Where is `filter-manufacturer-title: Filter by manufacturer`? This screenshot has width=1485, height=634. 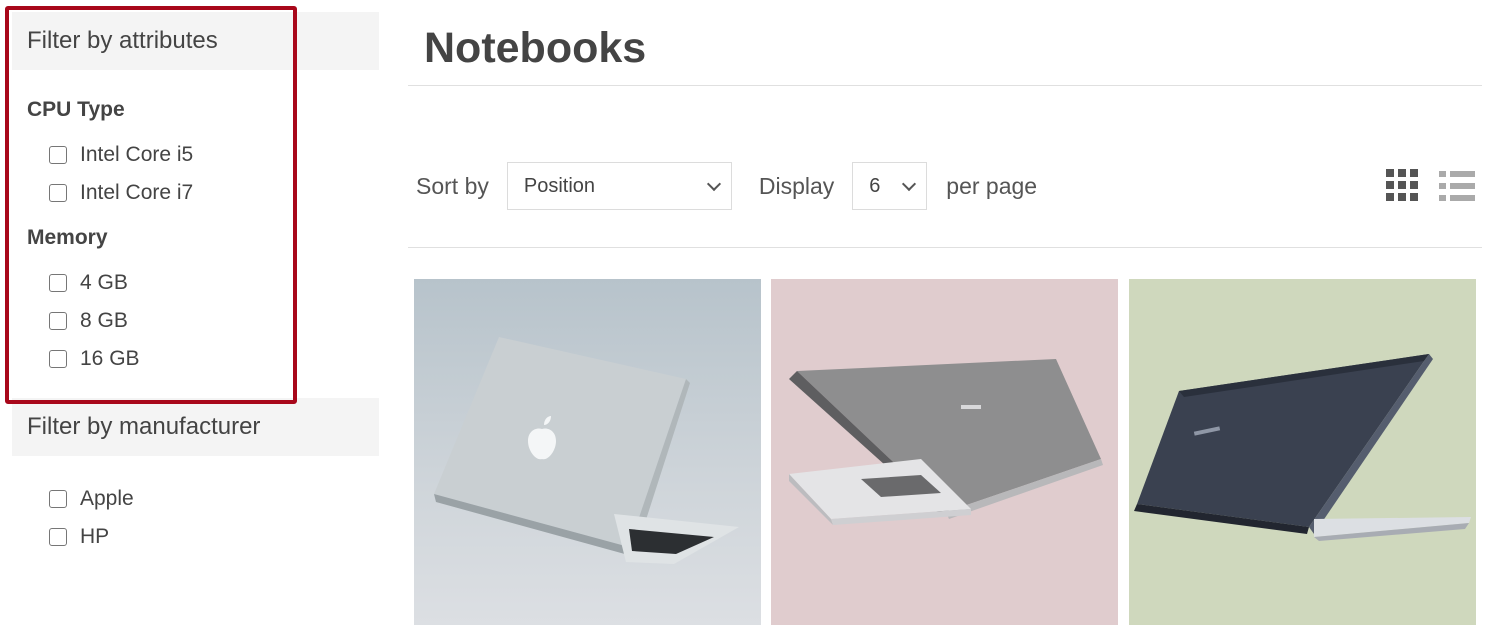 filter-manufacturer-title: Filter by manufacturer is located at coordinates (195, 427).